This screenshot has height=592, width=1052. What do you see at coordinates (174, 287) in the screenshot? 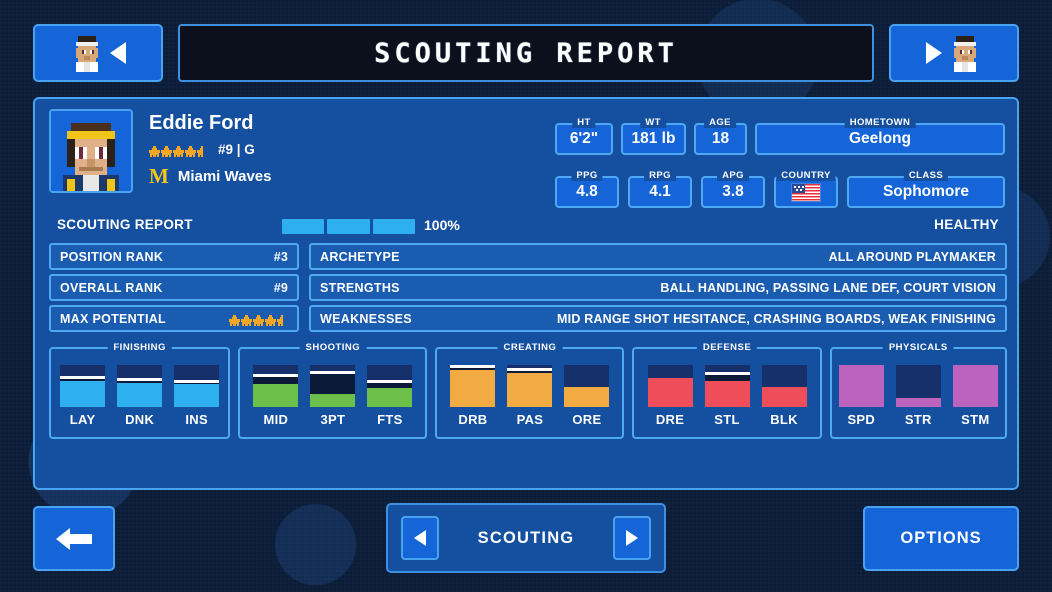
I see `rank-overall: OVERALL RANK #9` at bounding box center [174, 287].